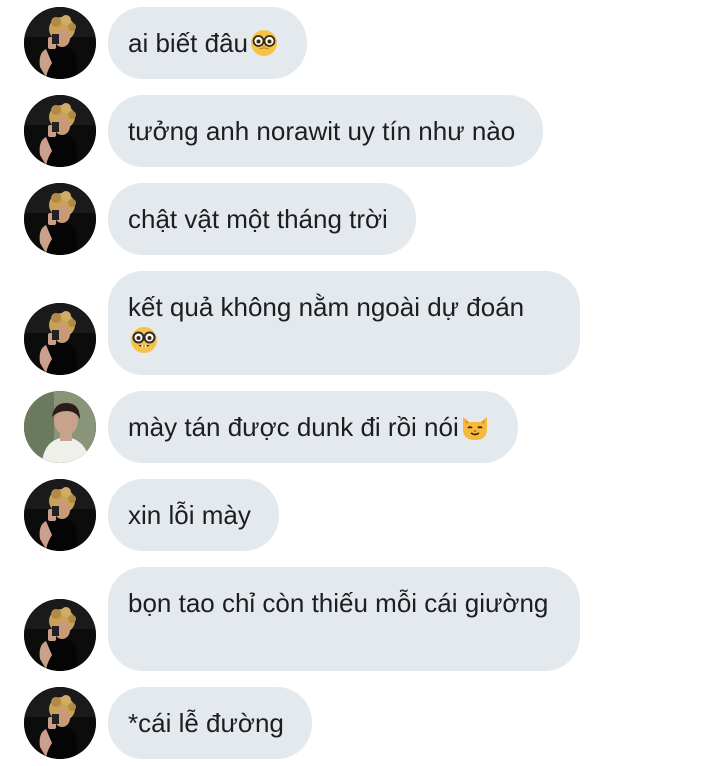  I want to click on message-bubble: ai biết đâu, so click(207, 43).